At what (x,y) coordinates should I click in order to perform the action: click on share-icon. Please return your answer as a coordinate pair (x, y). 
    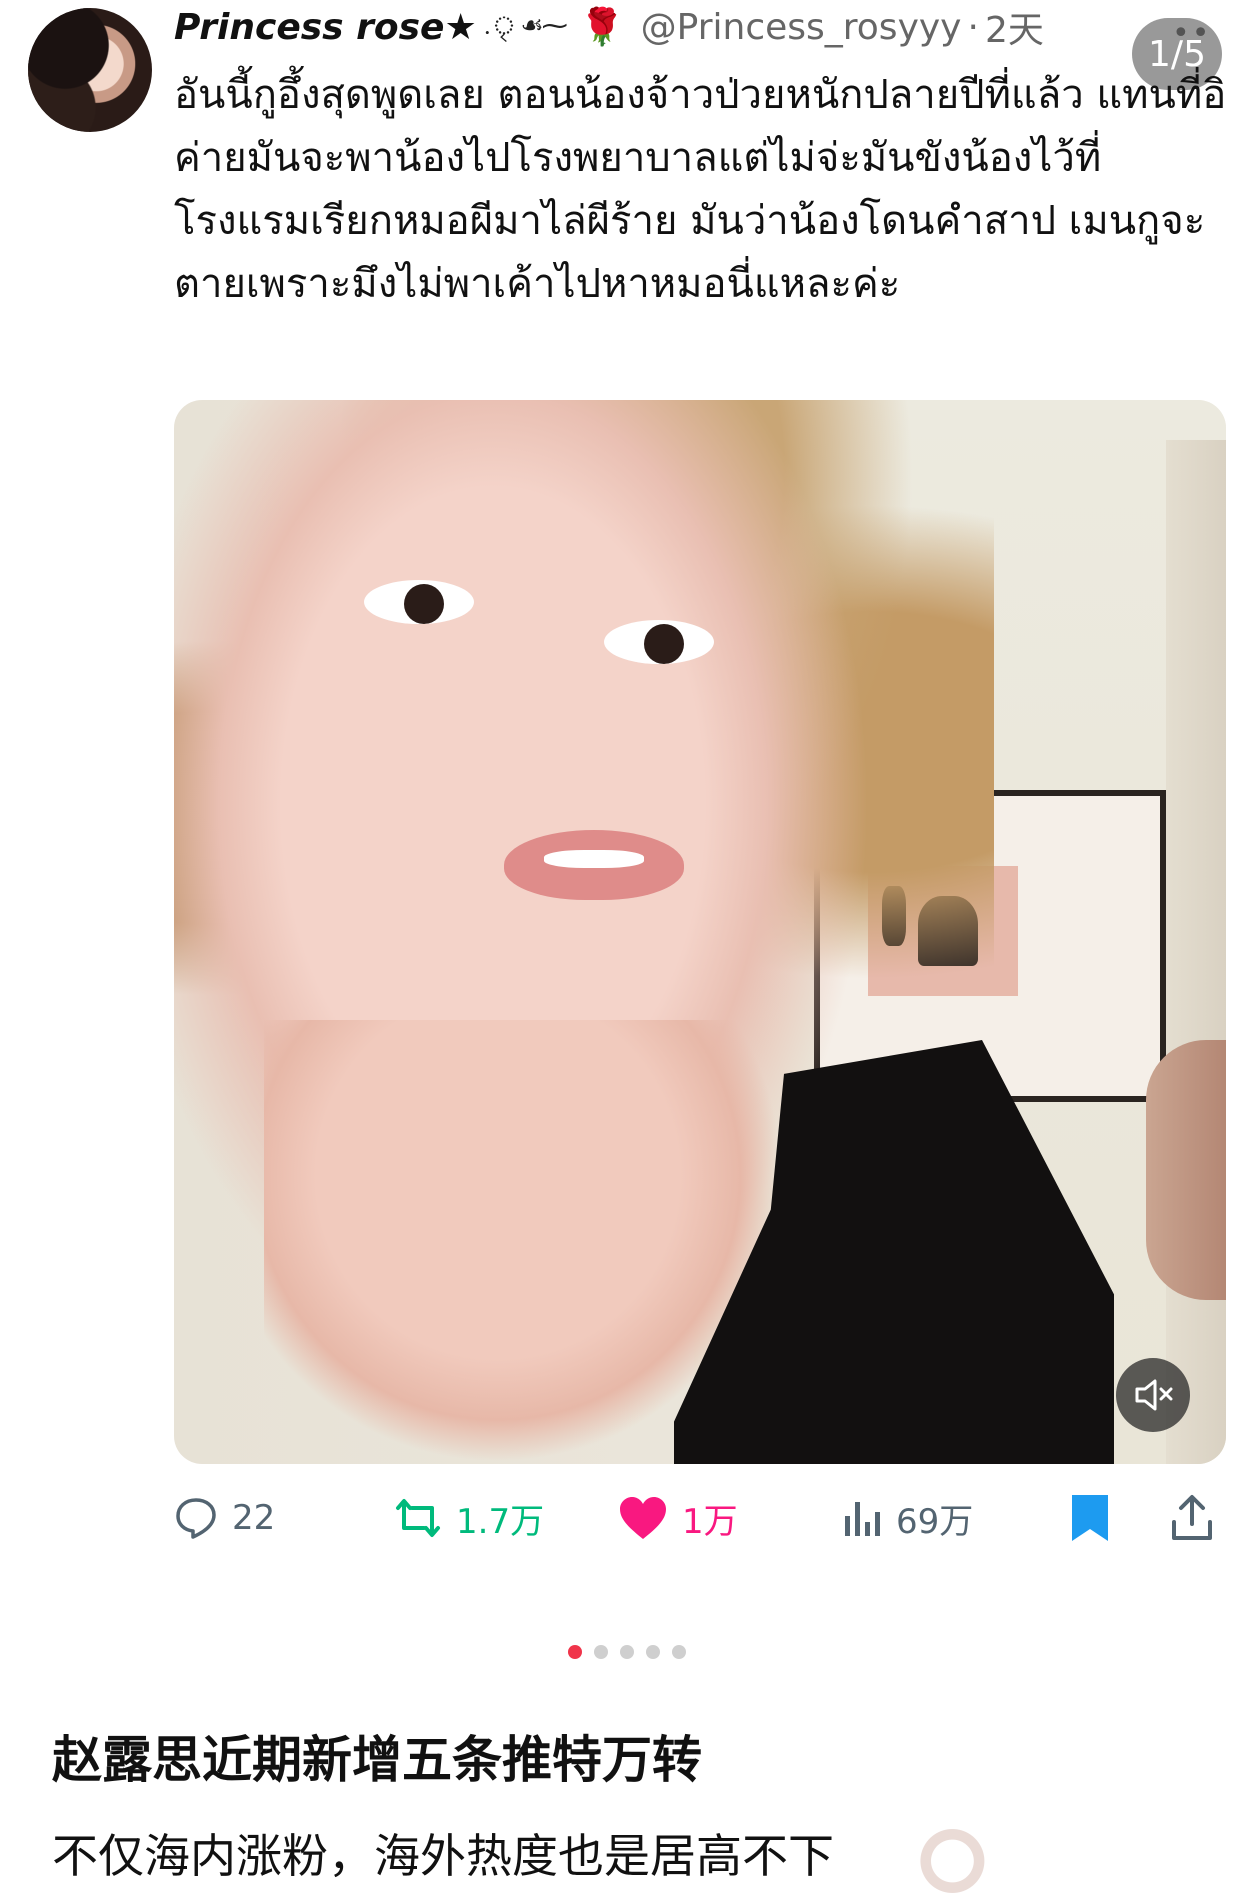
    Looking at the image, I should click on (1192, 1518).